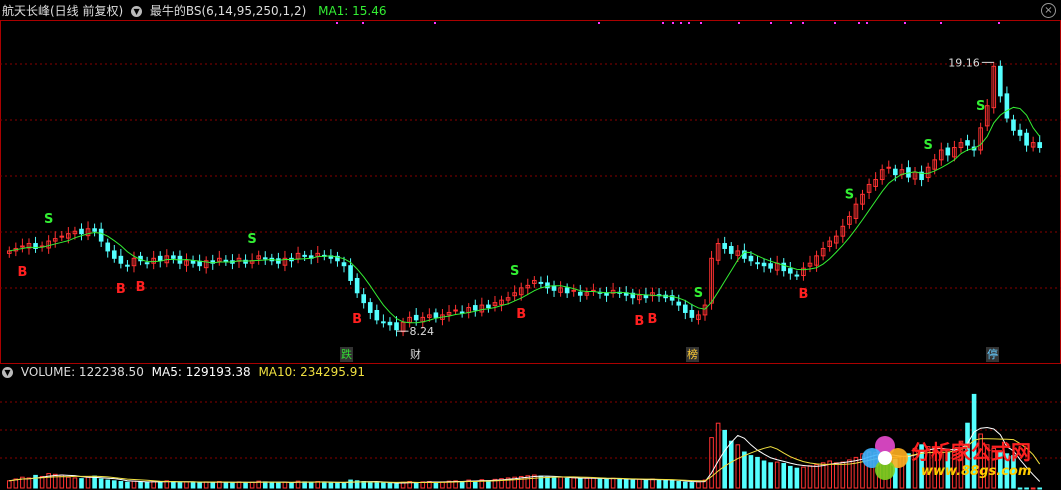 Image resolution: width=1061 pixels, height=490 pixels. What do you see at coordinates (346, 354) in the screenshot?
I see `event-marker-die: 跌` at bounding box center [346, 354].